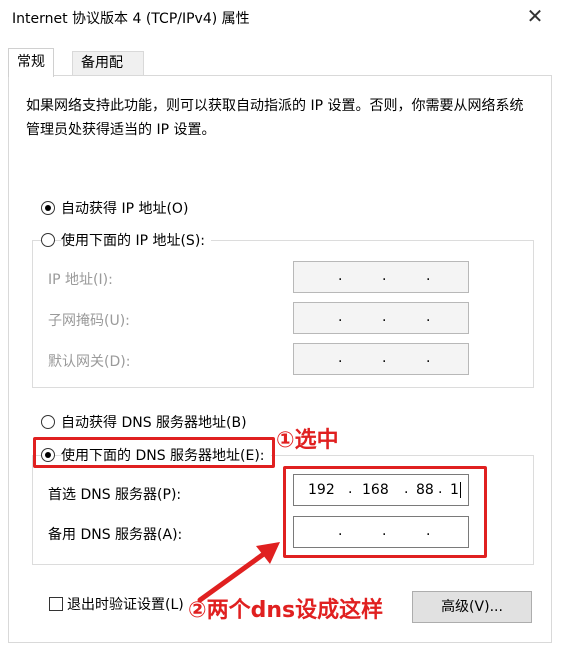 The width and height of the screenshot is (561, 650). Describe the element at coordinates (124, 208) in the screenshot. I see `auto-ip-label: 自动获得 IP 地址(O)` at that location.